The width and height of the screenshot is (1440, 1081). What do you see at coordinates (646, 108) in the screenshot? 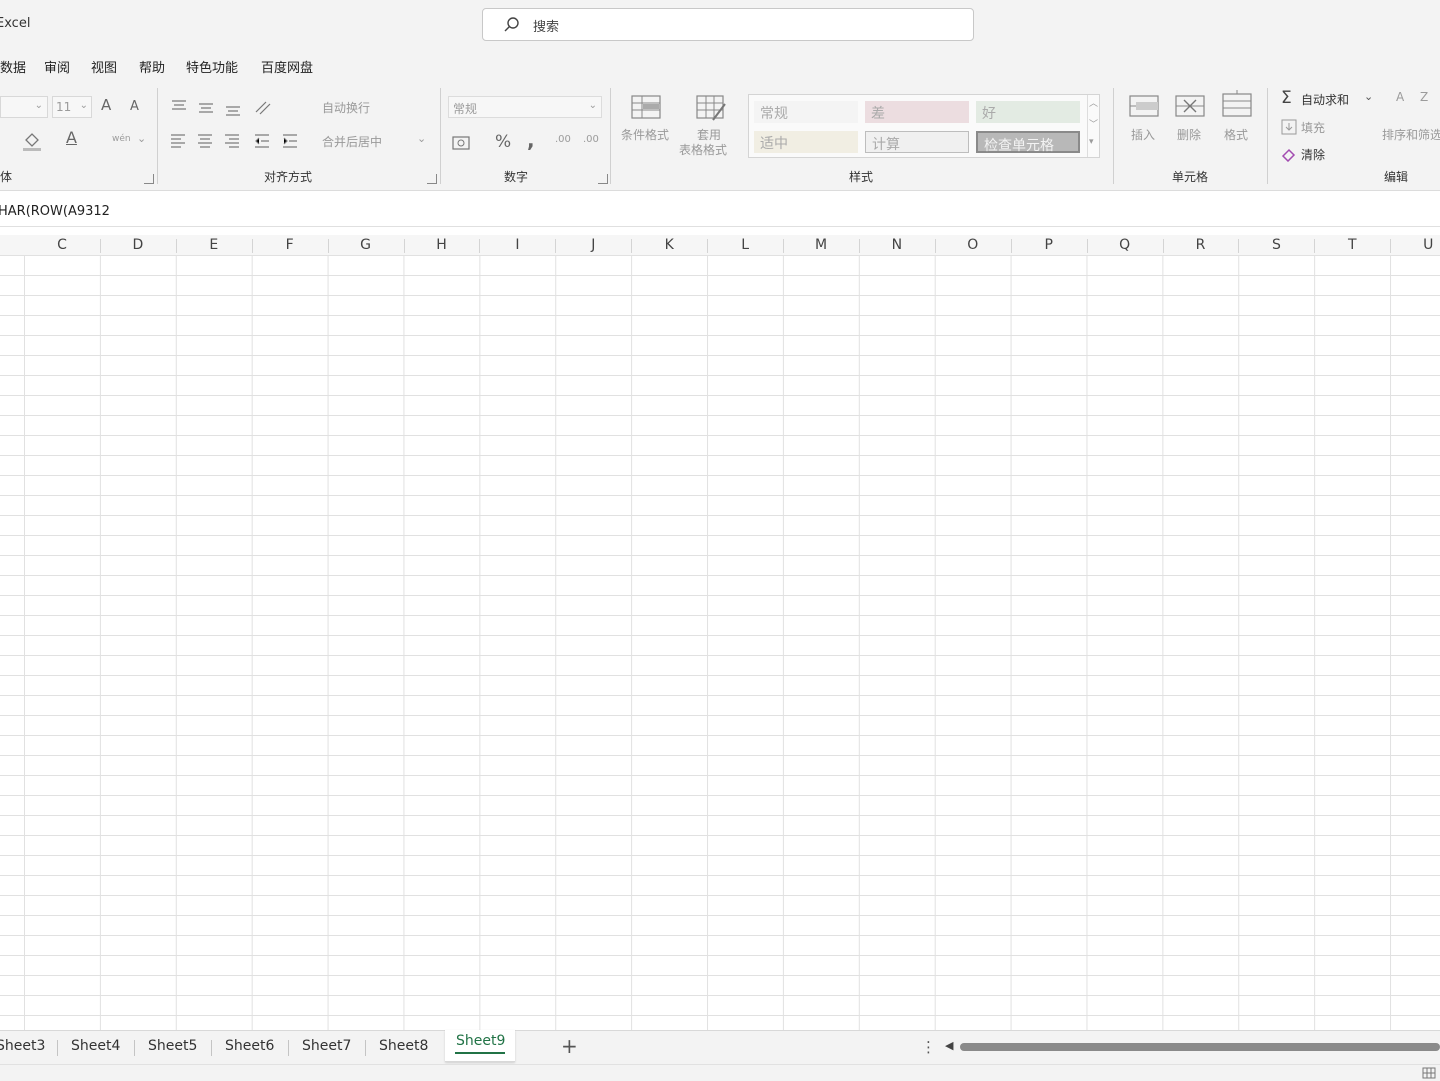
I see `conditional-format-icon` at bounding box center [646, 108].